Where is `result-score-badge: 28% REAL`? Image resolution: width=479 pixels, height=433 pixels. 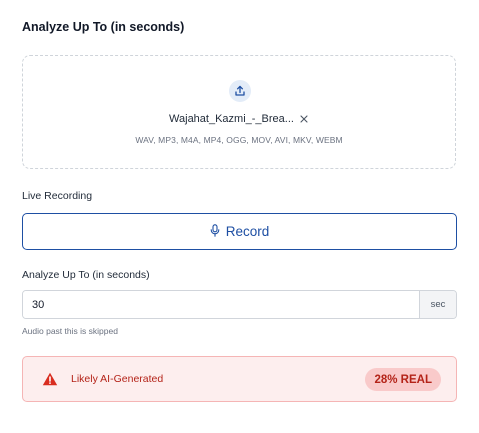
result-score-badge: 28% REAL is located at coordinates (403, 379).